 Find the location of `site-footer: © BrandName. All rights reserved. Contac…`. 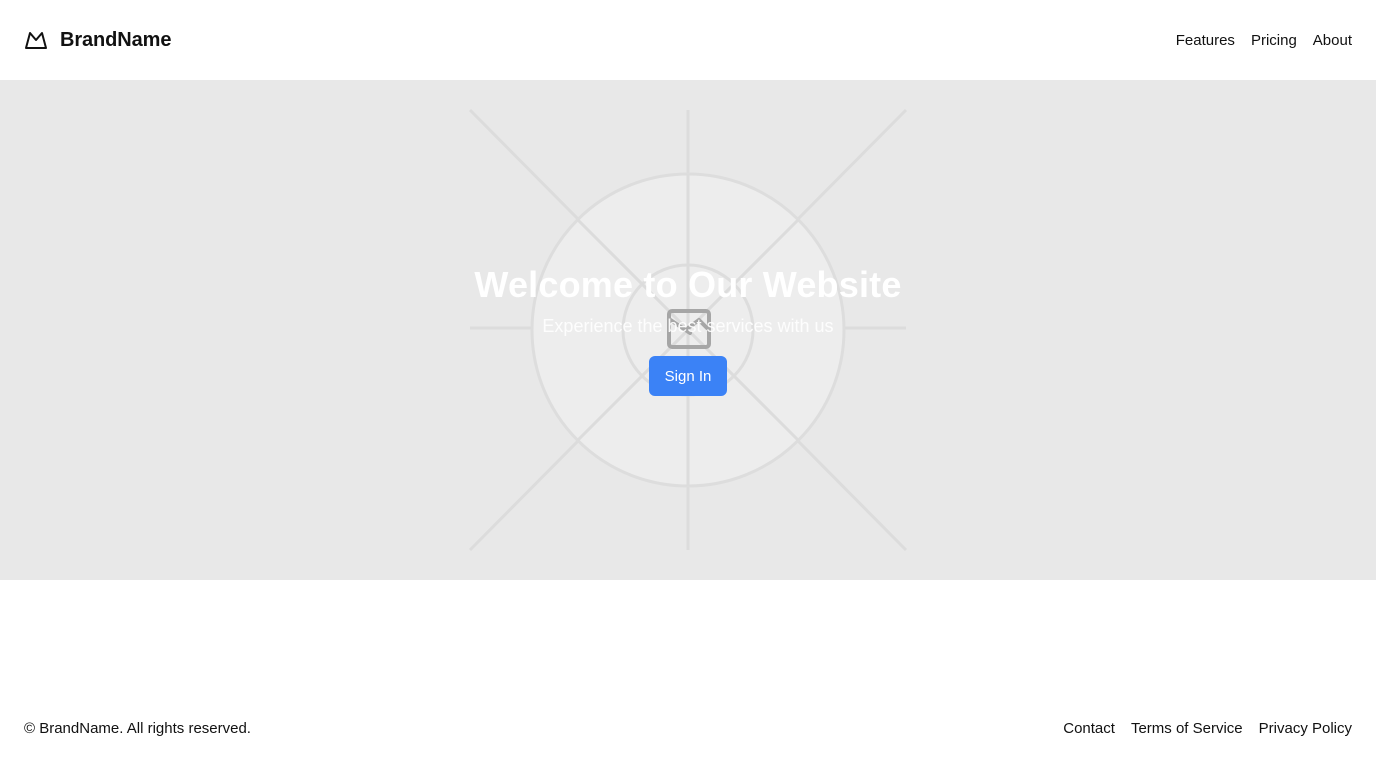

site-footer: © BrandName. All rights reserved. Contac… is located at coordinates (688, 728).